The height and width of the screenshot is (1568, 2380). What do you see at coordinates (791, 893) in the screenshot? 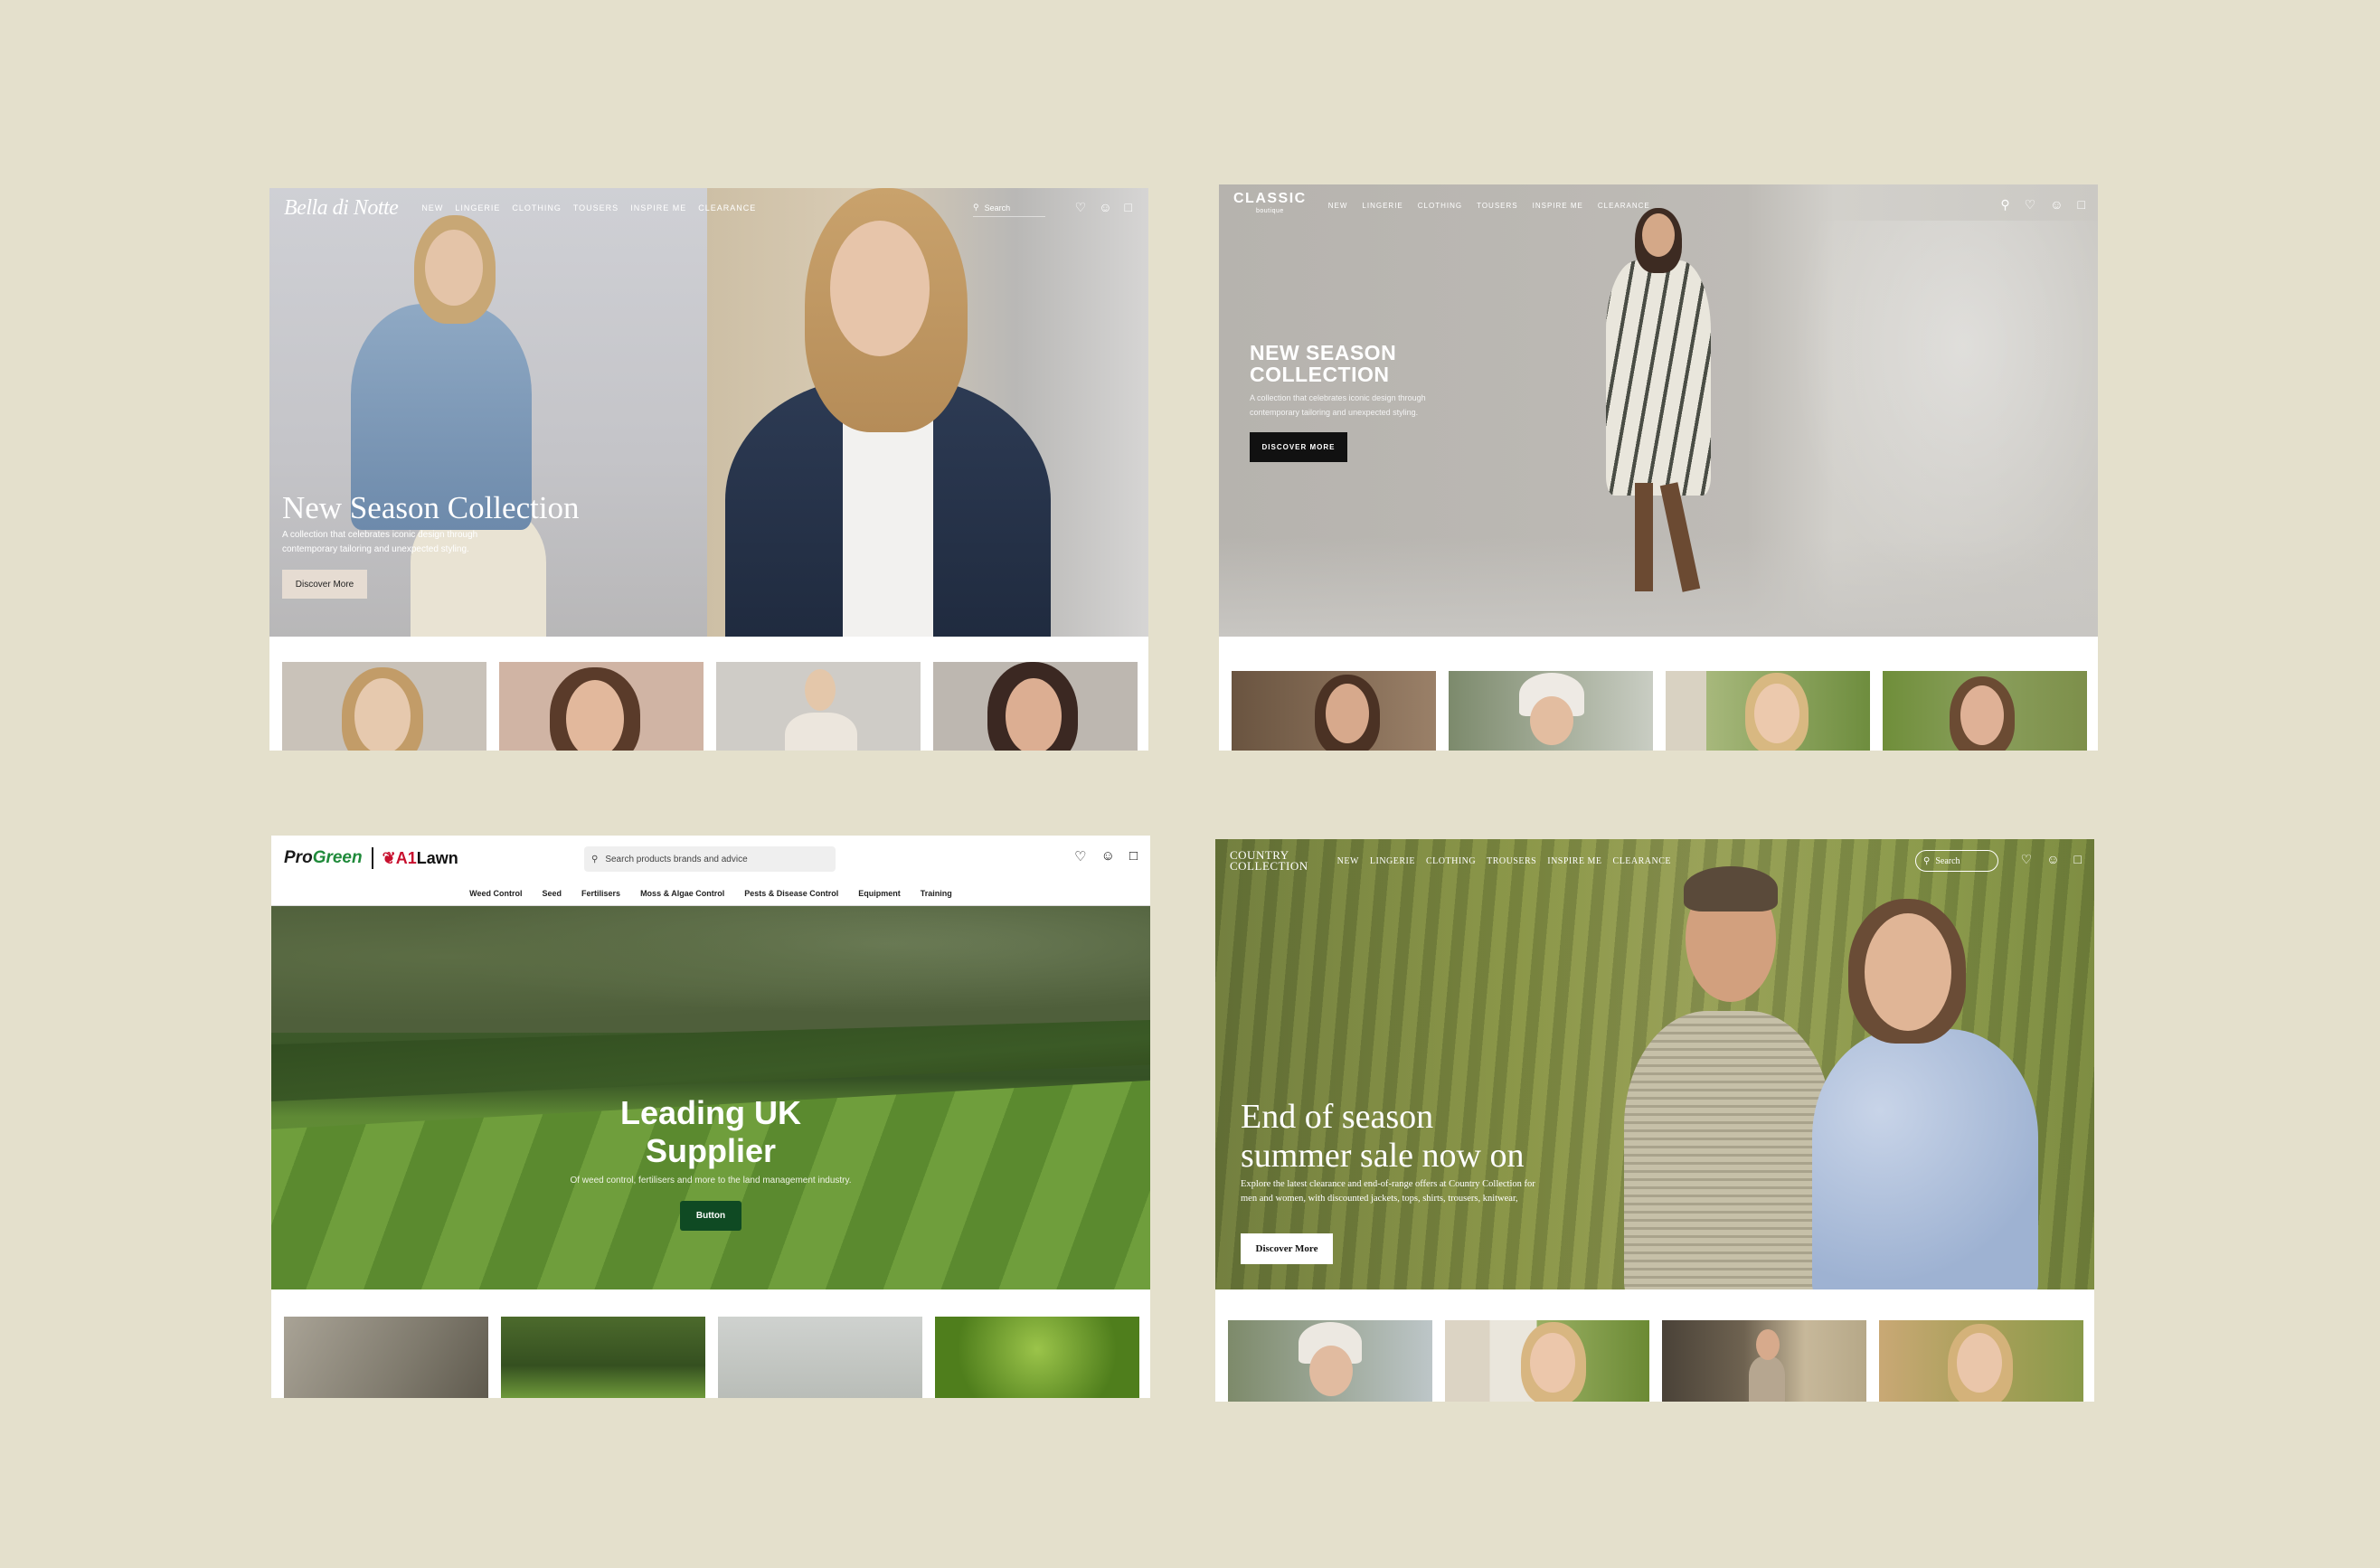
I see `category-pests-disease-control: Pests & Disease Control` at bounding box center [791, 893].